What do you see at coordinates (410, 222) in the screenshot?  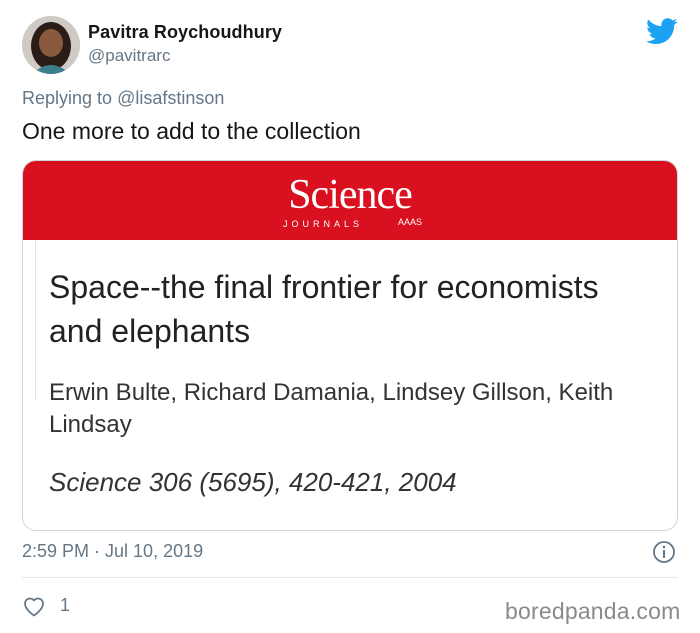 I see `aaas-logo: AAAS` at bounding box center [410, 222].